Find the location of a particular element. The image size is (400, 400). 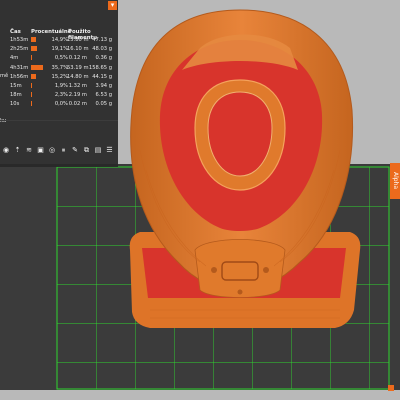

legend-time: 18m is located at coordinates (16, 95).